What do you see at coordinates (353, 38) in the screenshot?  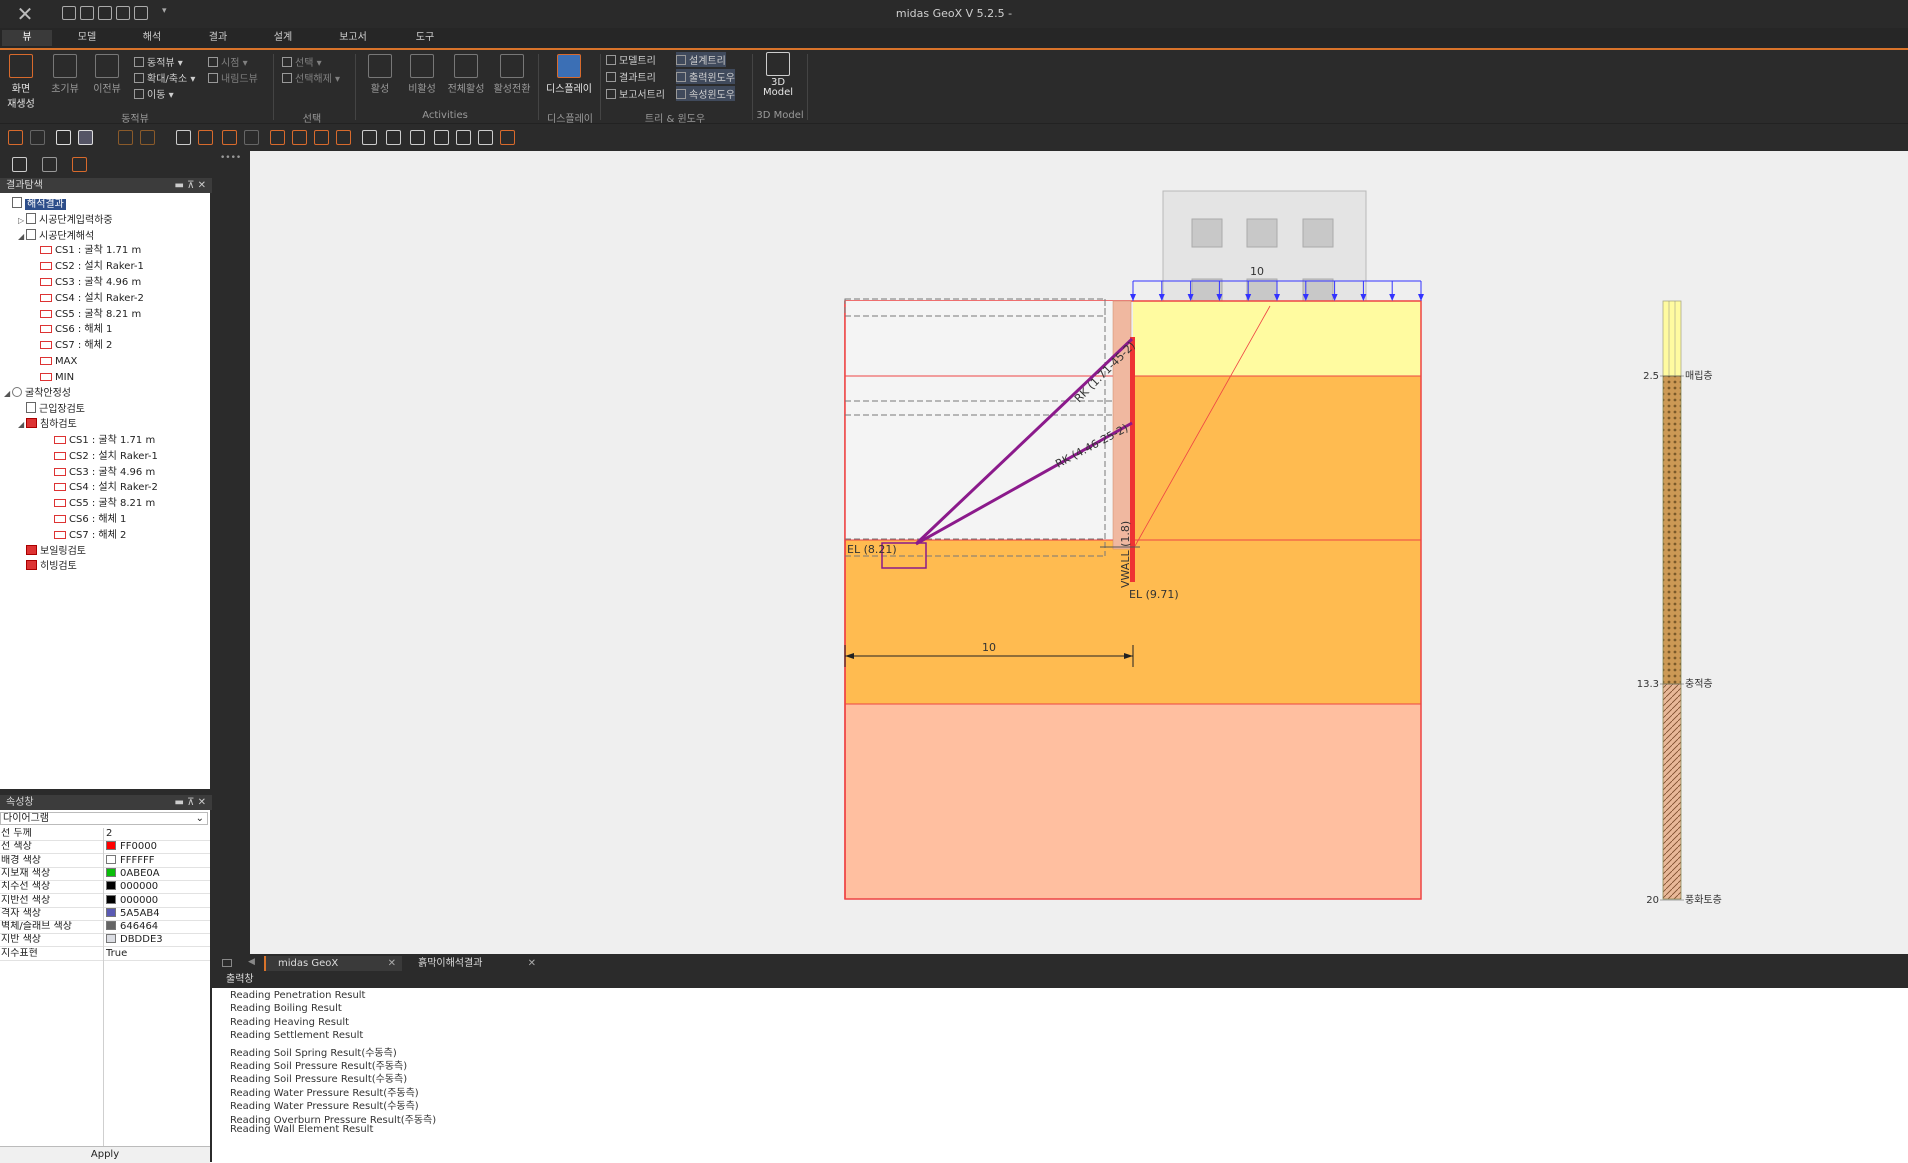 I see `tab-report: 보고서` at bounding box center [353, 38].